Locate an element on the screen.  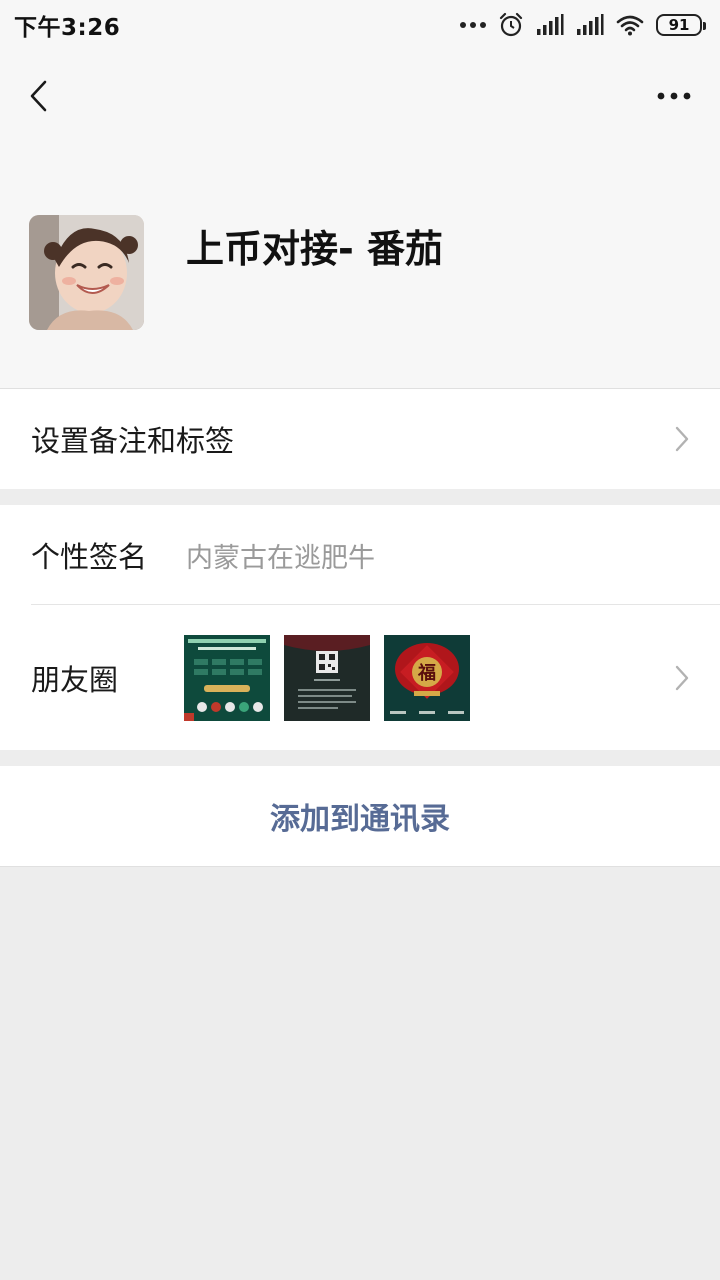
back-button is located at coordinates (38, 96).